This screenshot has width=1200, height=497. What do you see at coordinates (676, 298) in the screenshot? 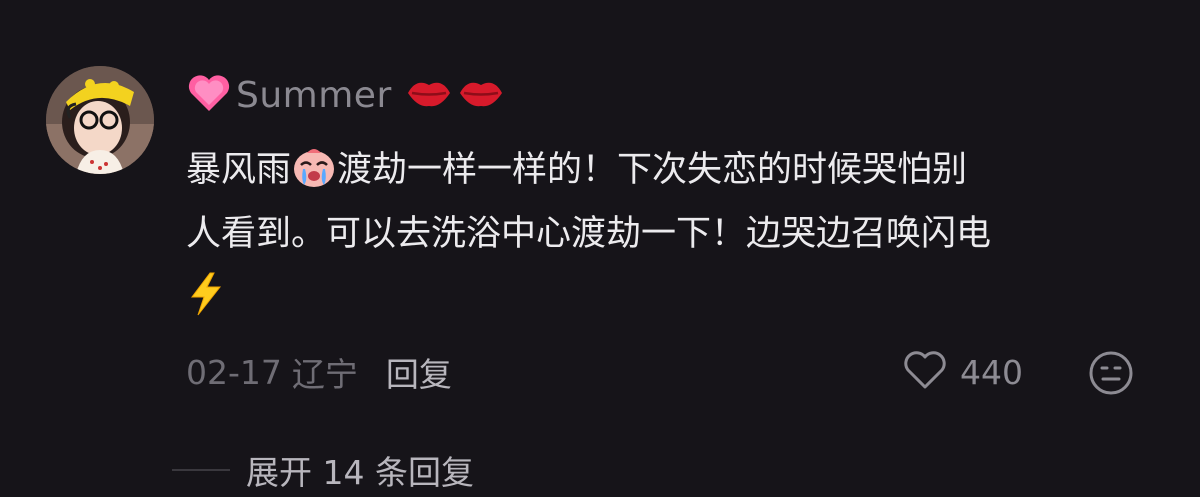
I see `comment-line` at bounding box center [676, 298].